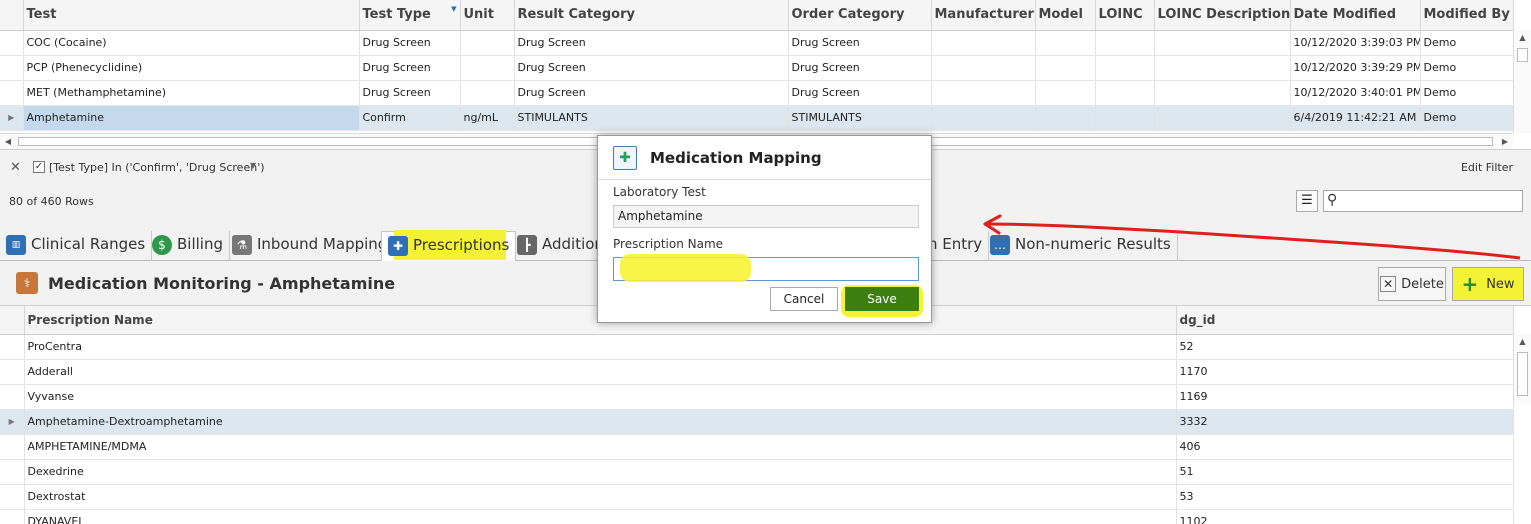  What do you see at coordinates (1222, 15) in the screenshot?
I see `column-header-loinc-description: LOINC Description` at bounding box center [1222, 15].